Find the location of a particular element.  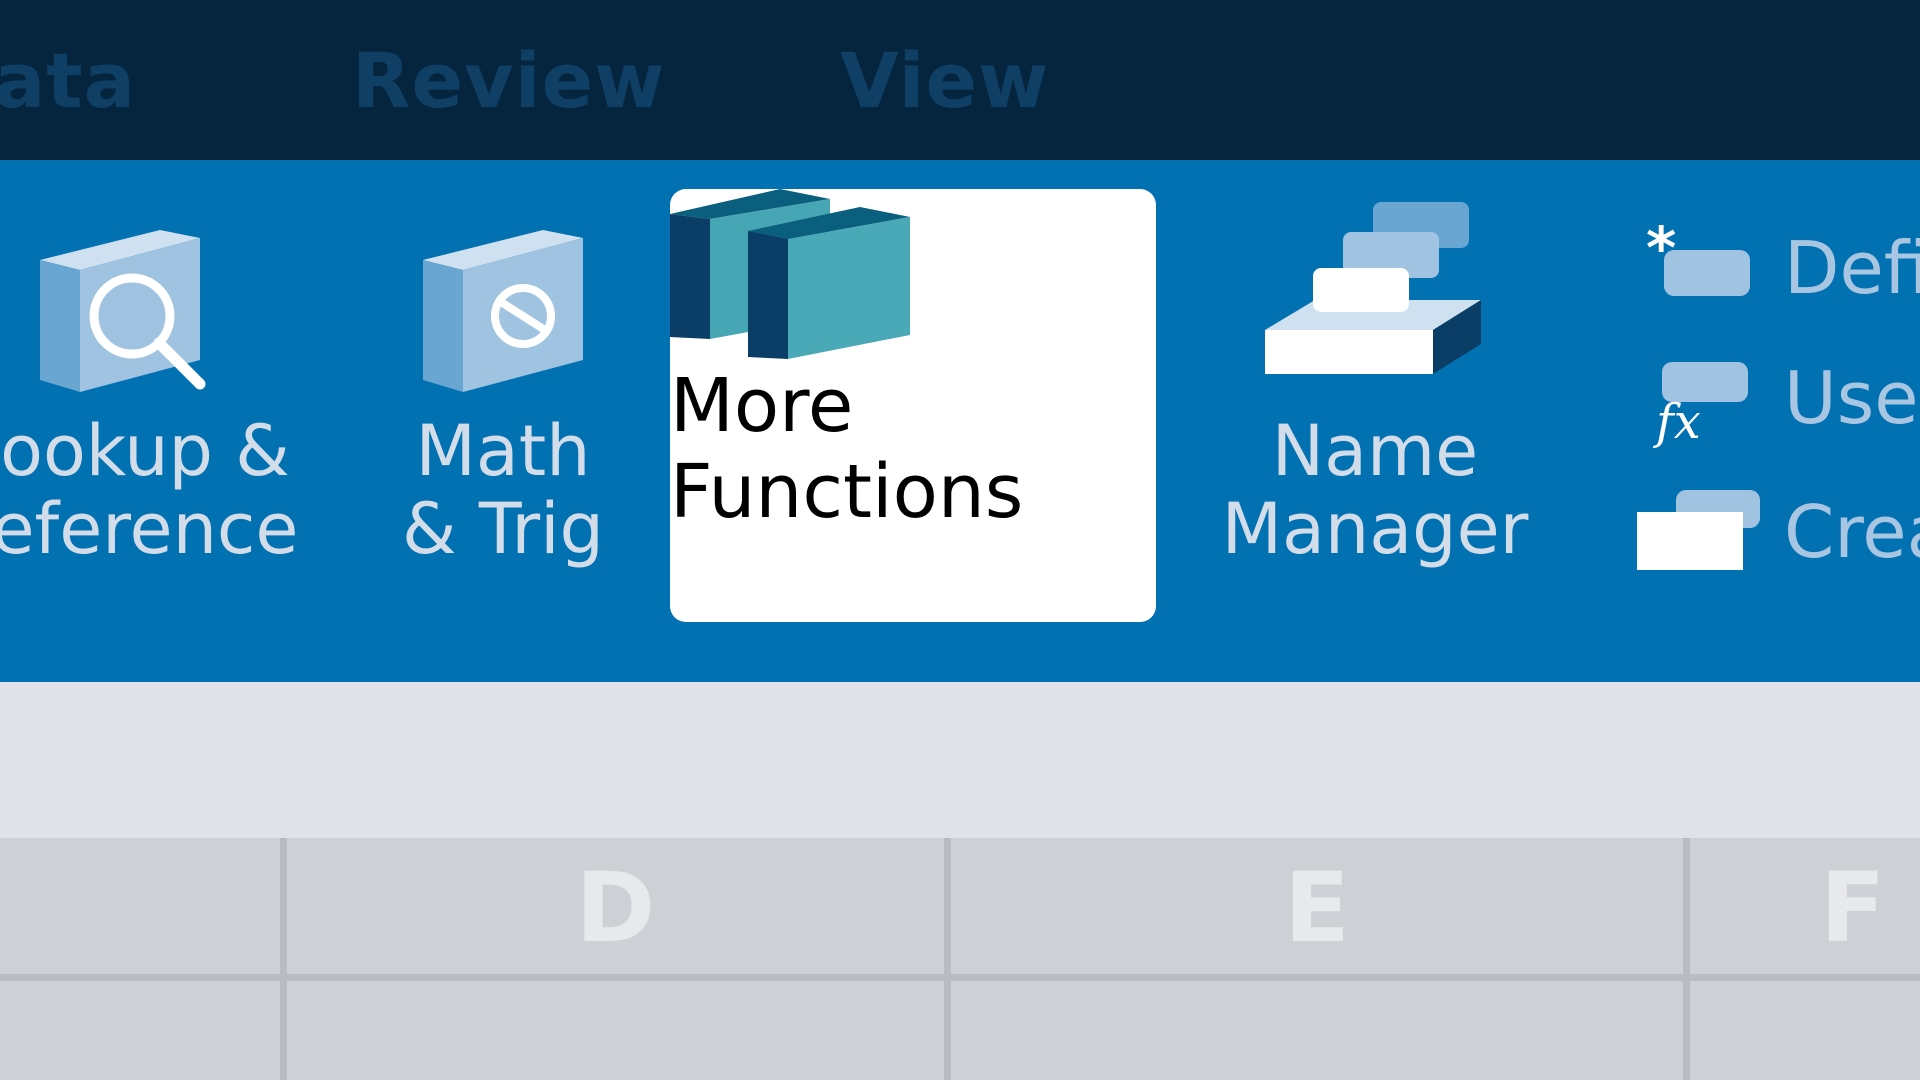

more-functions-label-line2: Functions is located at coordinates (847, 492).